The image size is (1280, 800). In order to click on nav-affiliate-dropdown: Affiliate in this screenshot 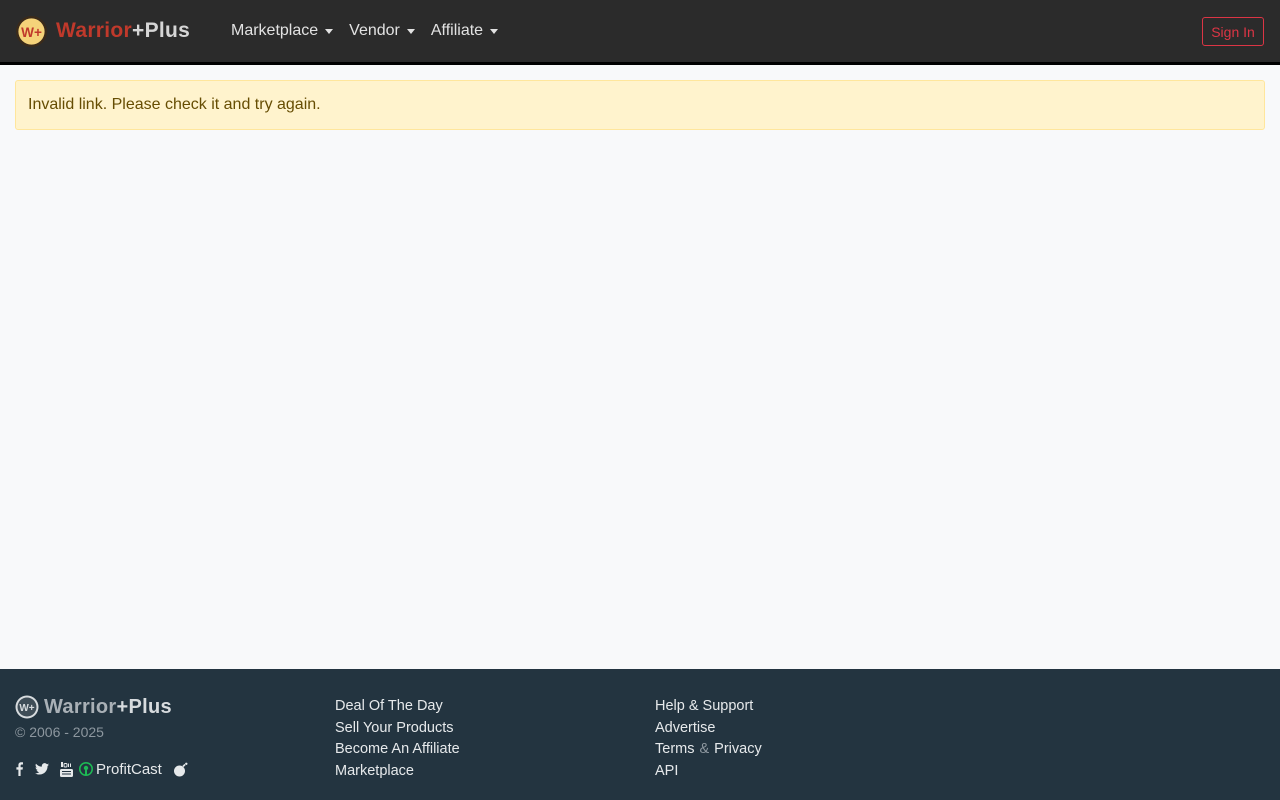, I will do `click(464, 31)`.